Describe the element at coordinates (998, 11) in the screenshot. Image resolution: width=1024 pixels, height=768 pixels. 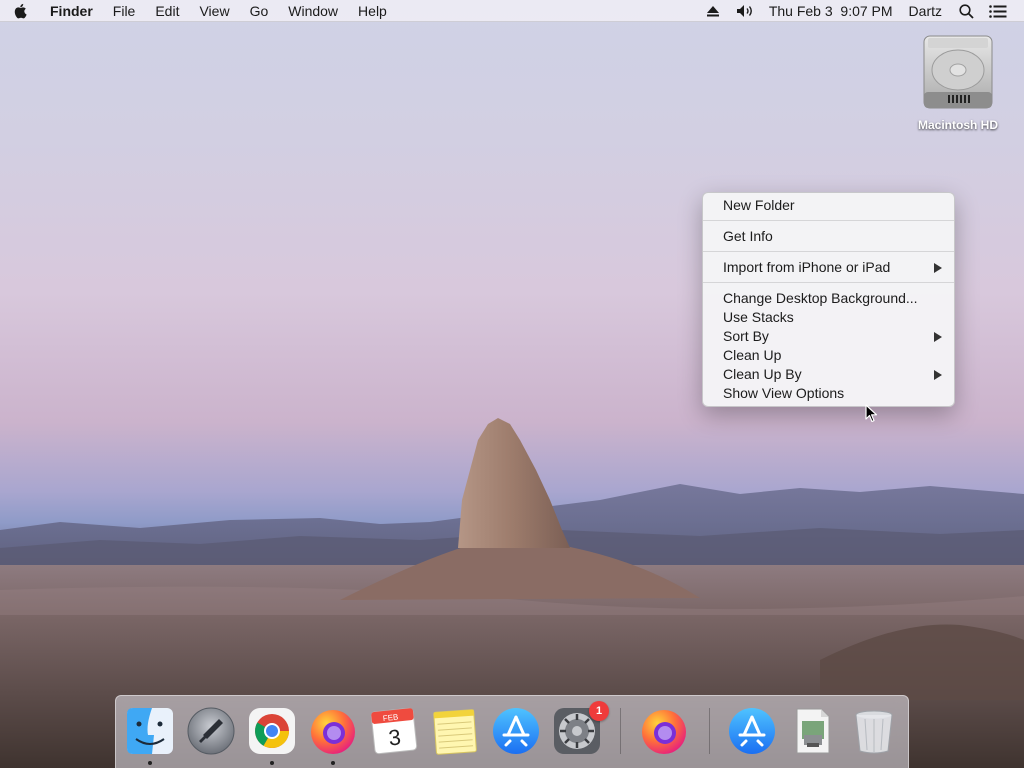
I see `notification-center-icon` at that location.